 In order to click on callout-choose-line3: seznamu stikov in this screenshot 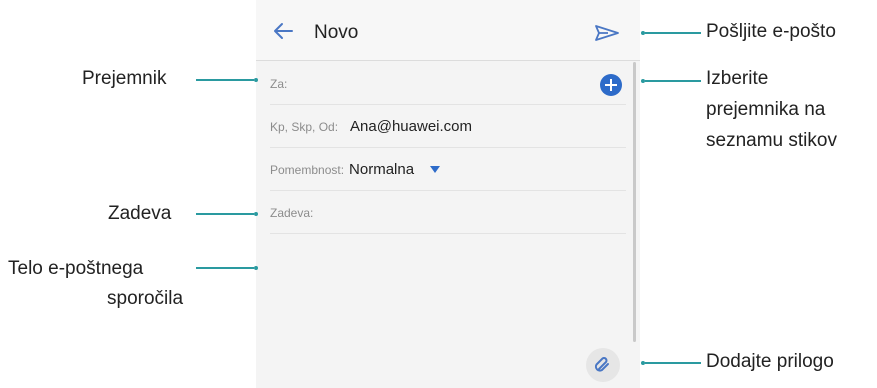, I will do `click(771, 140)`.